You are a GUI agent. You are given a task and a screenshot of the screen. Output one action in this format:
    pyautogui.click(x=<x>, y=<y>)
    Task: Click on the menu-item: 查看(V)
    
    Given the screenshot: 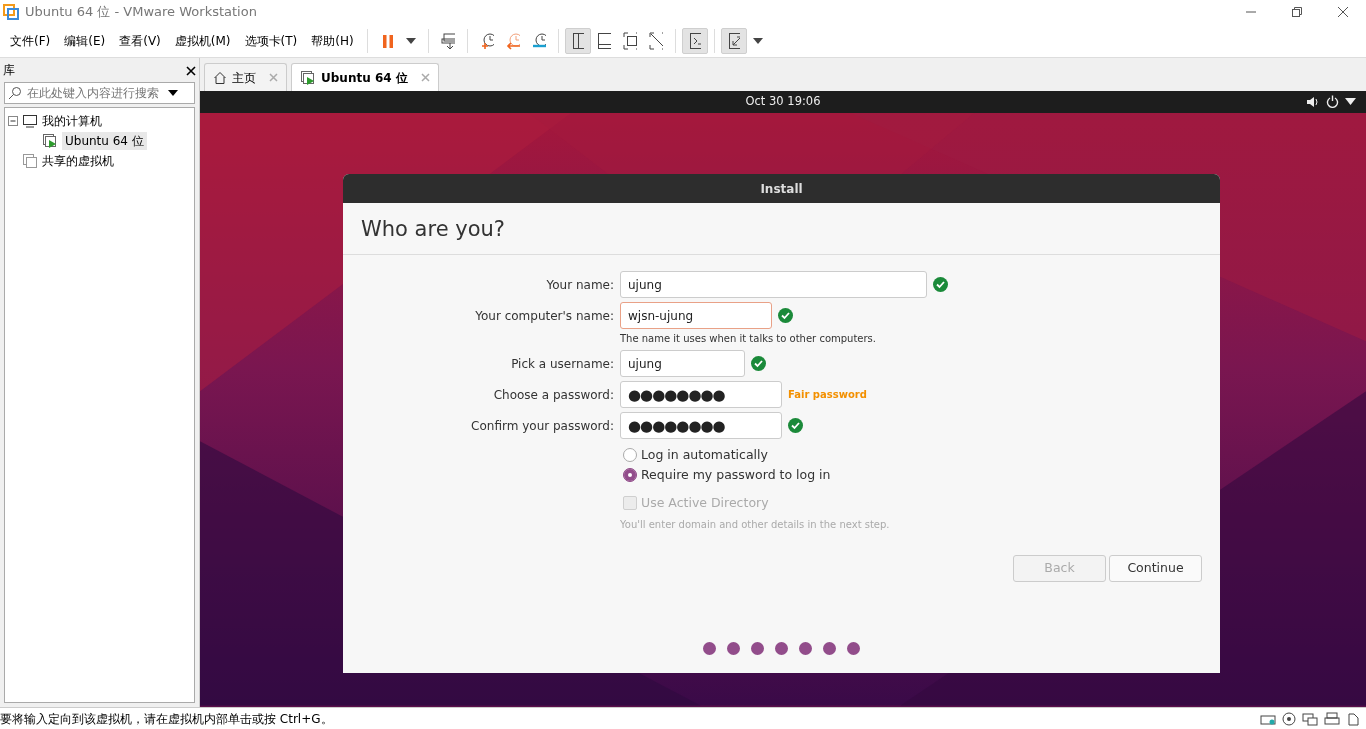 What is the action you would take?
    pyautogui.click(x=140, y=40)
    